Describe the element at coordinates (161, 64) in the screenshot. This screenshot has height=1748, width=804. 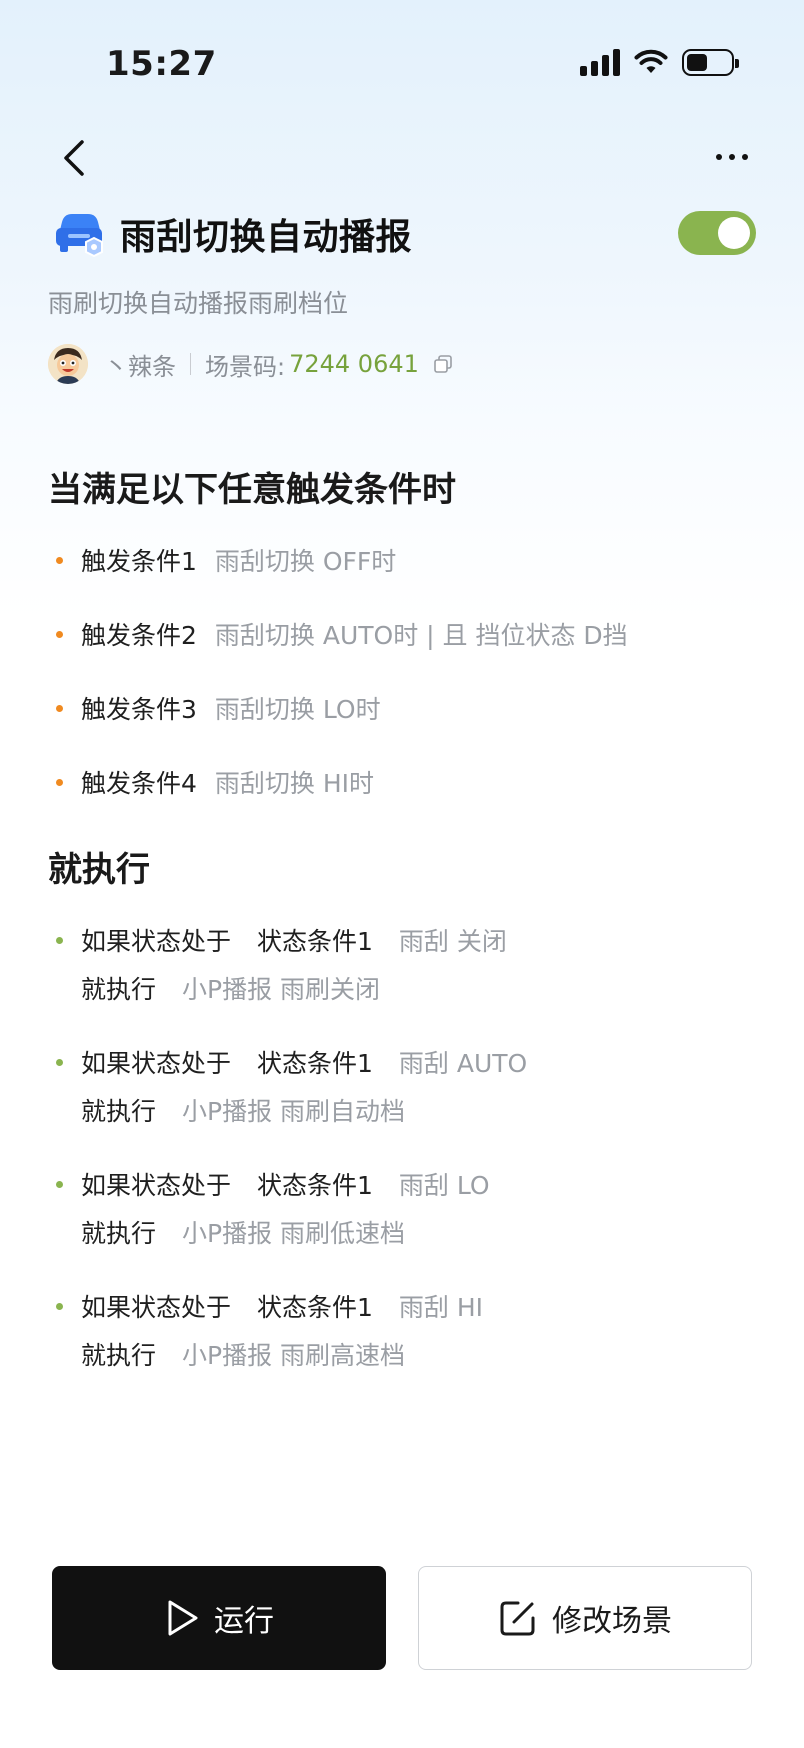
I see `status-time: 15:27` at that location.